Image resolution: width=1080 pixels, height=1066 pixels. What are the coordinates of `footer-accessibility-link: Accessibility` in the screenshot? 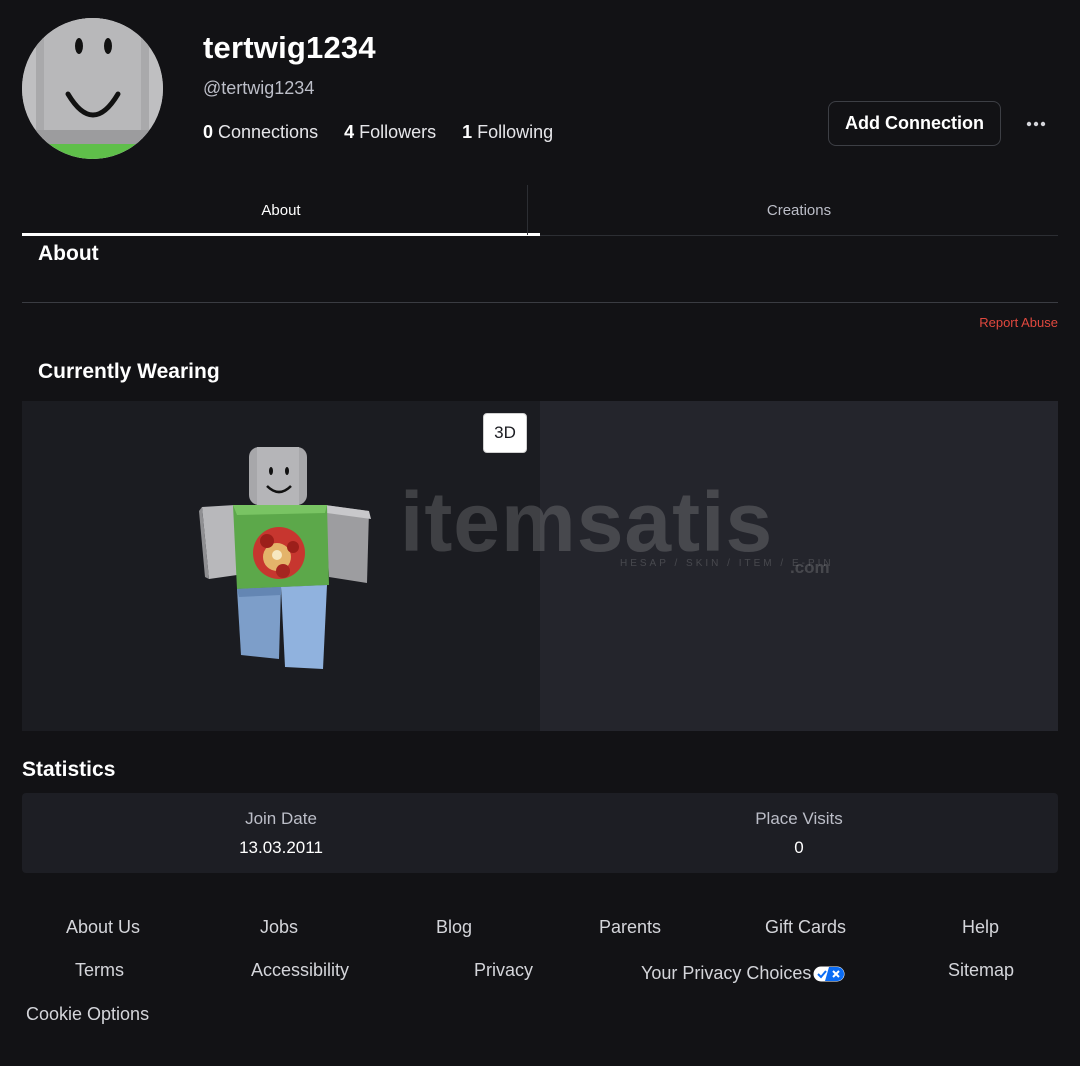 It's located at (300, 970).